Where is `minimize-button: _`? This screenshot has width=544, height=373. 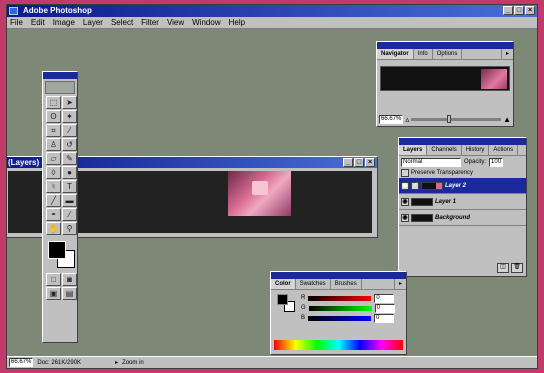 minimize-button: _ is located at coordinates (508, 10).